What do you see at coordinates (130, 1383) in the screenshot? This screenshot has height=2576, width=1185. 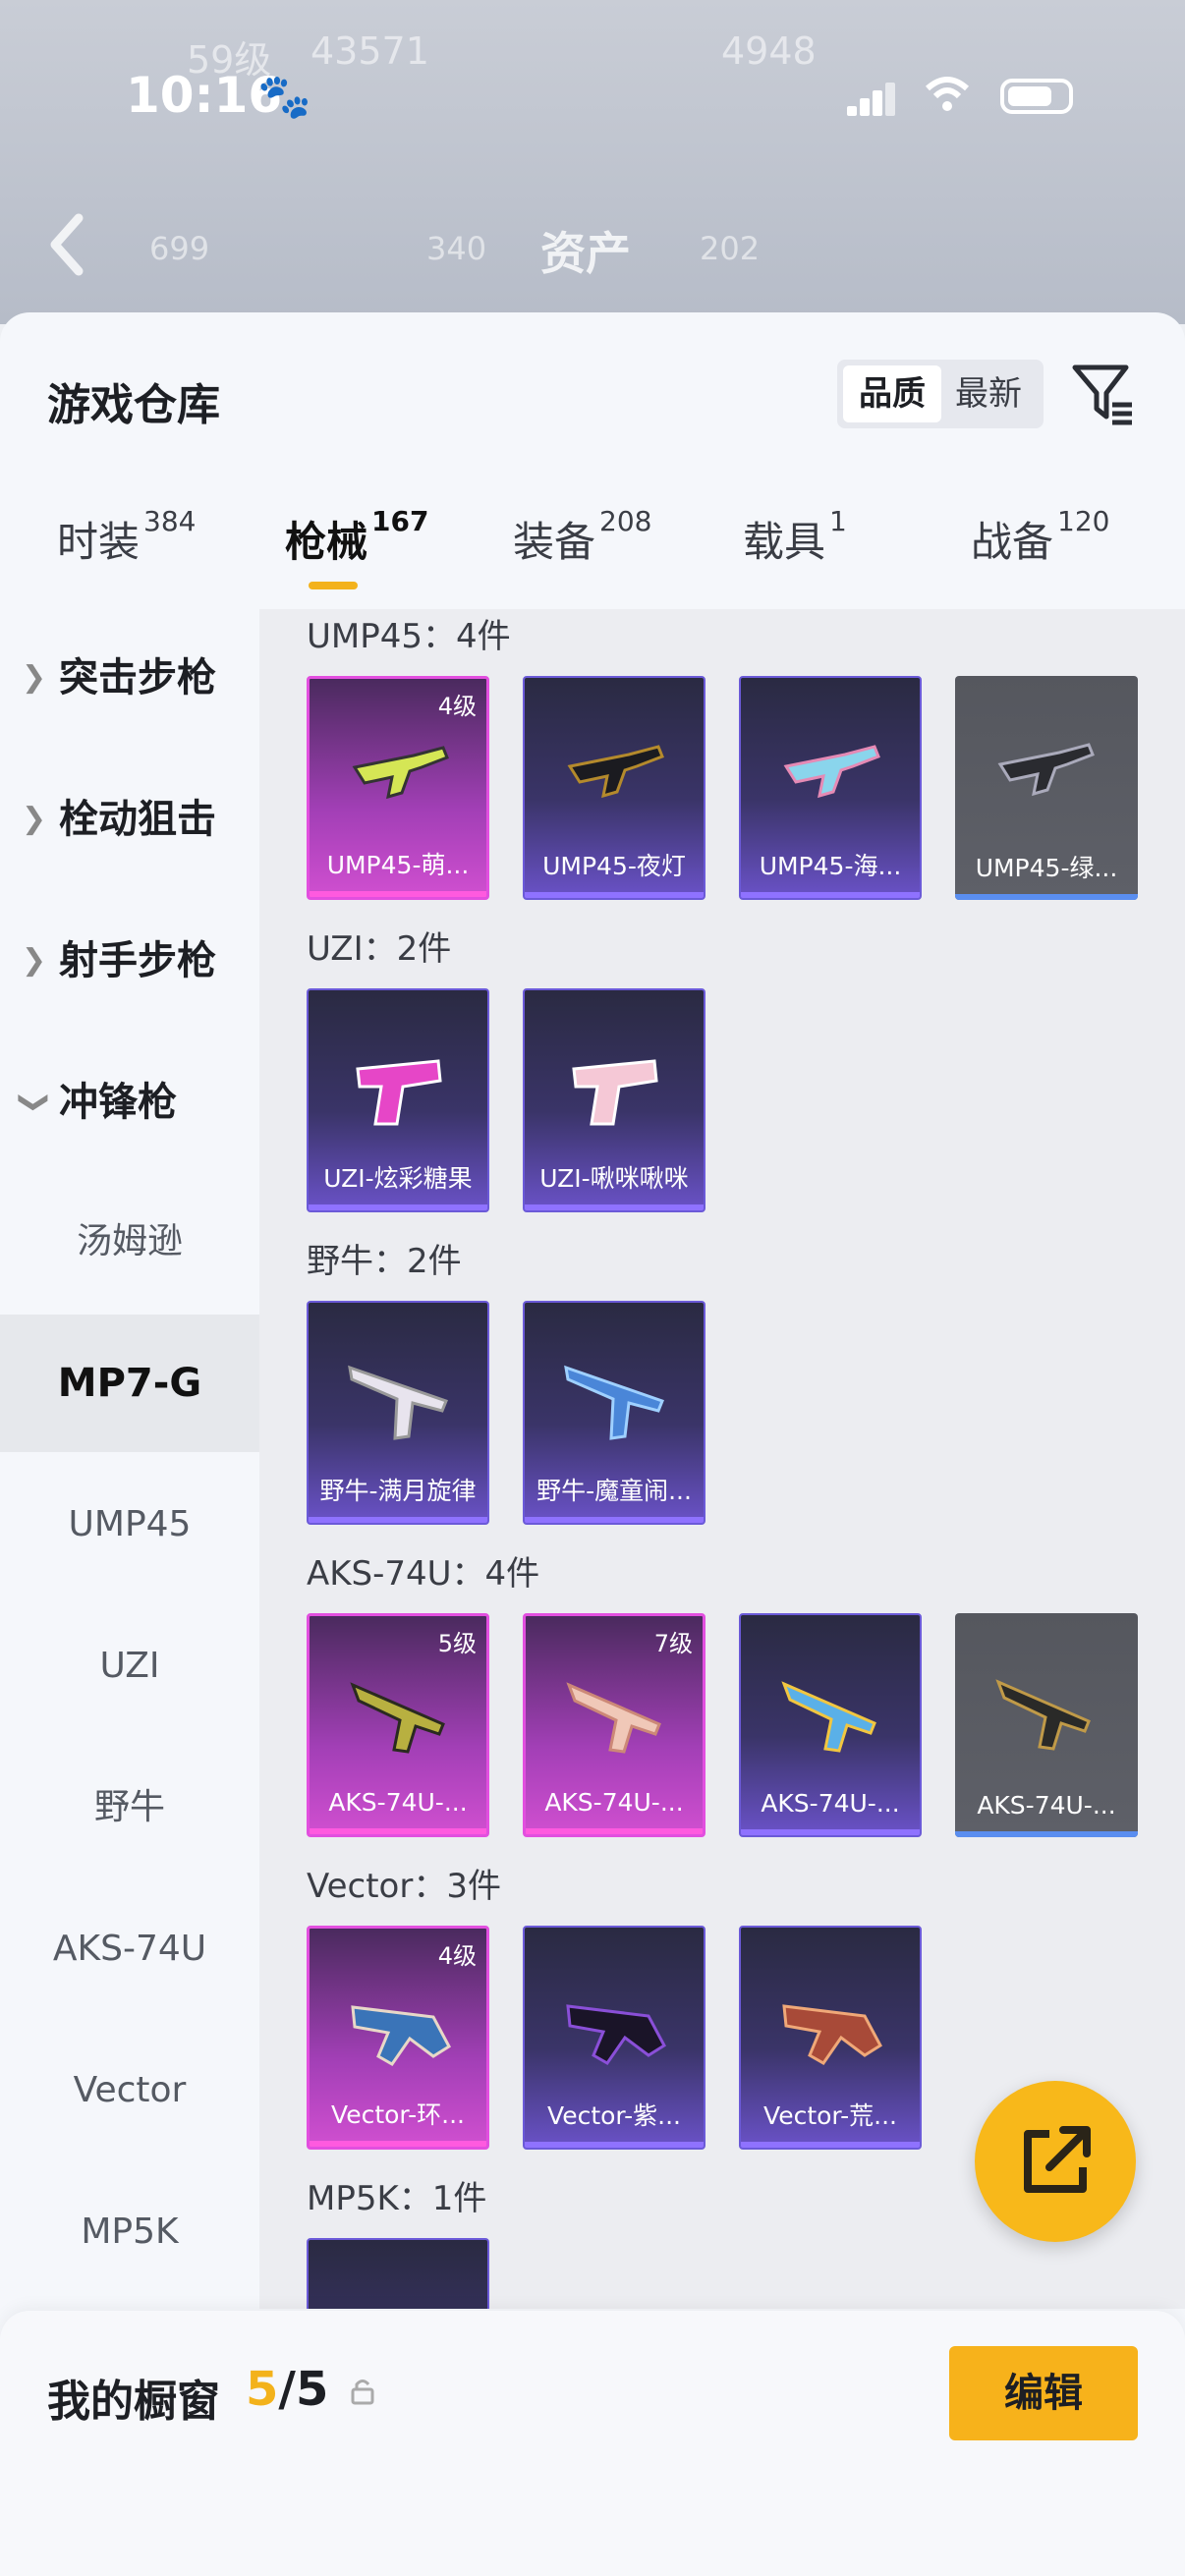 I see `sidebar-item-mp7g: MP7-G` at bounding box center [130, 1383].